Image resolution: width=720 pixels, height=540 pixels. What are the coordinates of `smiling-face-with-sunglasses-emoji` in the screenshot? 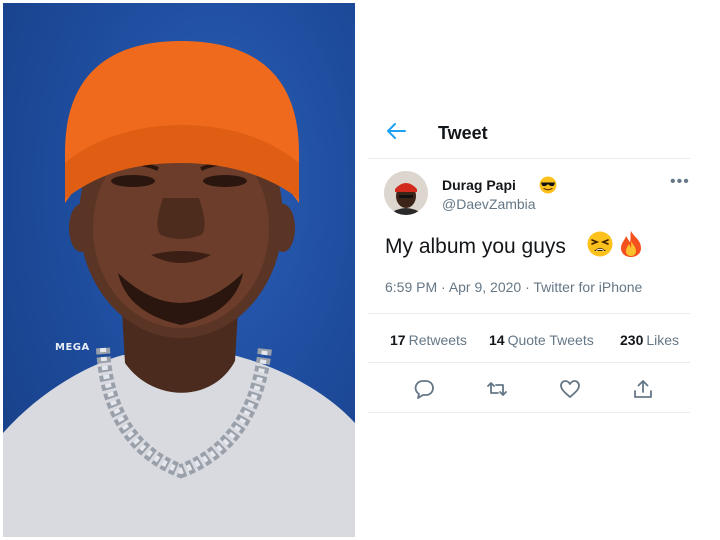 It's located at (548, 185).